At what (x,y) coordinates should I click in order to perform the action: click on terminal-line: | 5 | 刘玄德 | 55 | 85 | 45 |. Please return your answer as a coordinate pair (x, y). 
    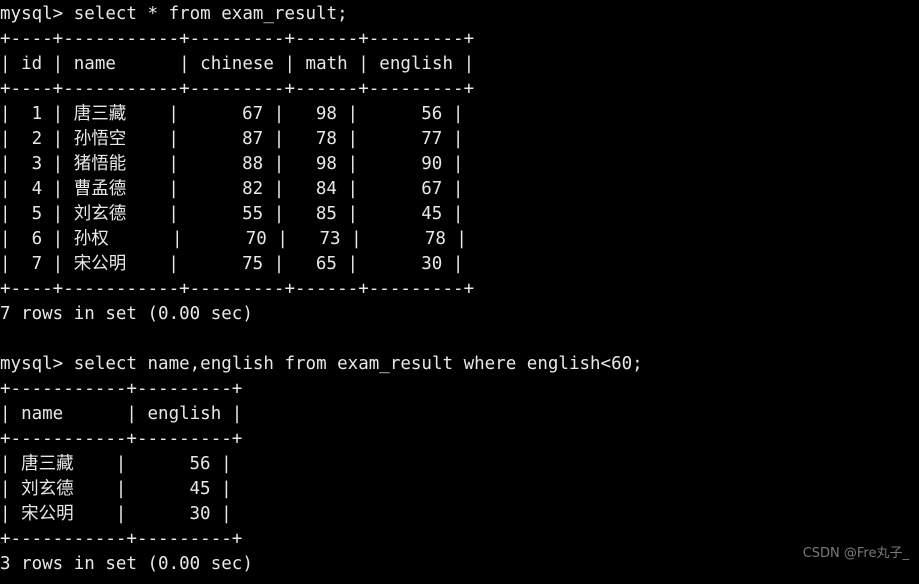
    Looking at the image, I should click on (232, 214).